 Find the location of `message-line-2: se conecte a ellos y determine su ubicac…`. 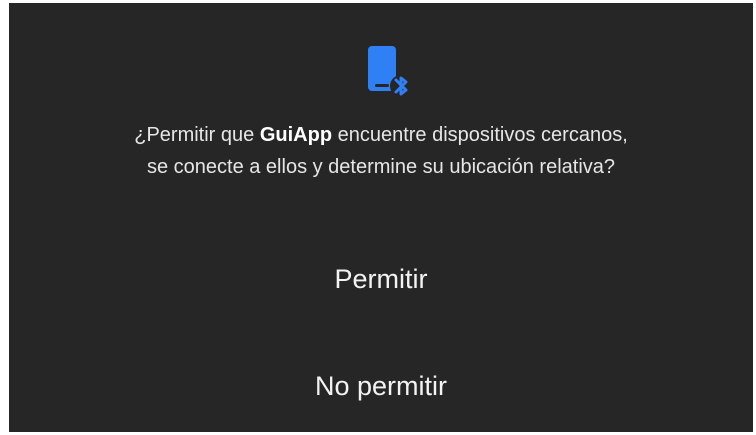

message-line-2: se conecte a ellos y determine su ubicac… is located at coordinates (381, 167).